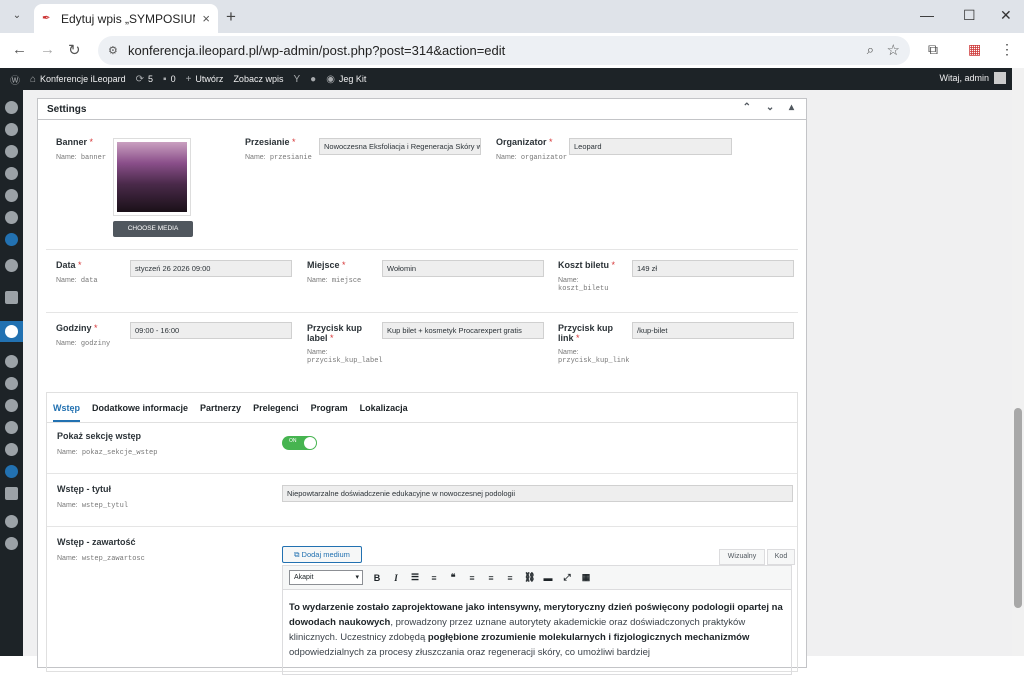  Describe the element at coordinates (152, 177) in the screenshot. I see `banner-thumbnail` at that location.